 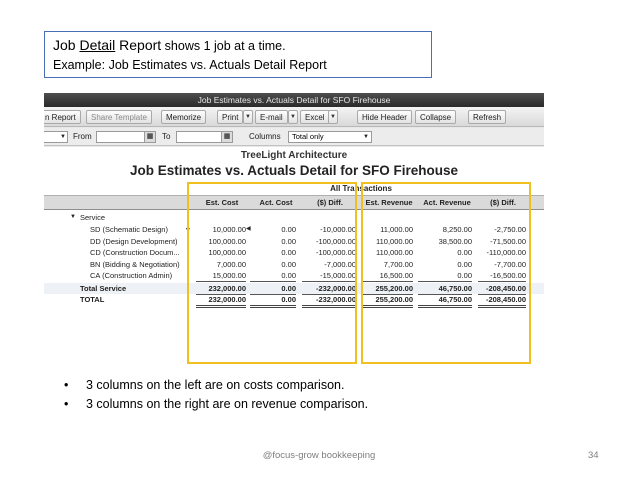 I want to click on cost-columns-highlight, so click(x=272, y=273).